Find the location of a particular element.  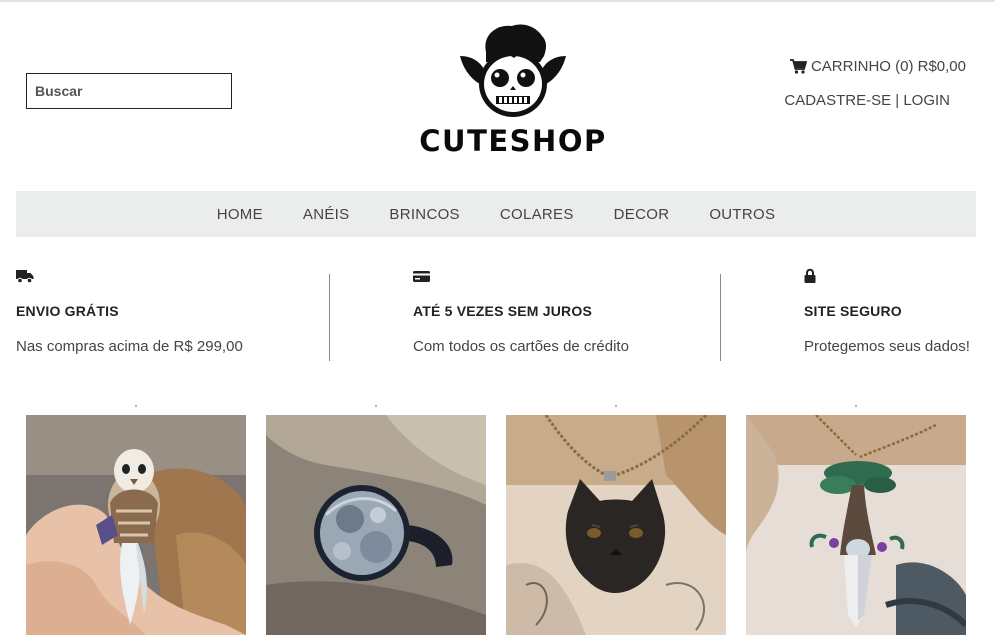

feature-title: ATÉ 5 VEZES SEM JUROS is located at coordinates (502, 311).